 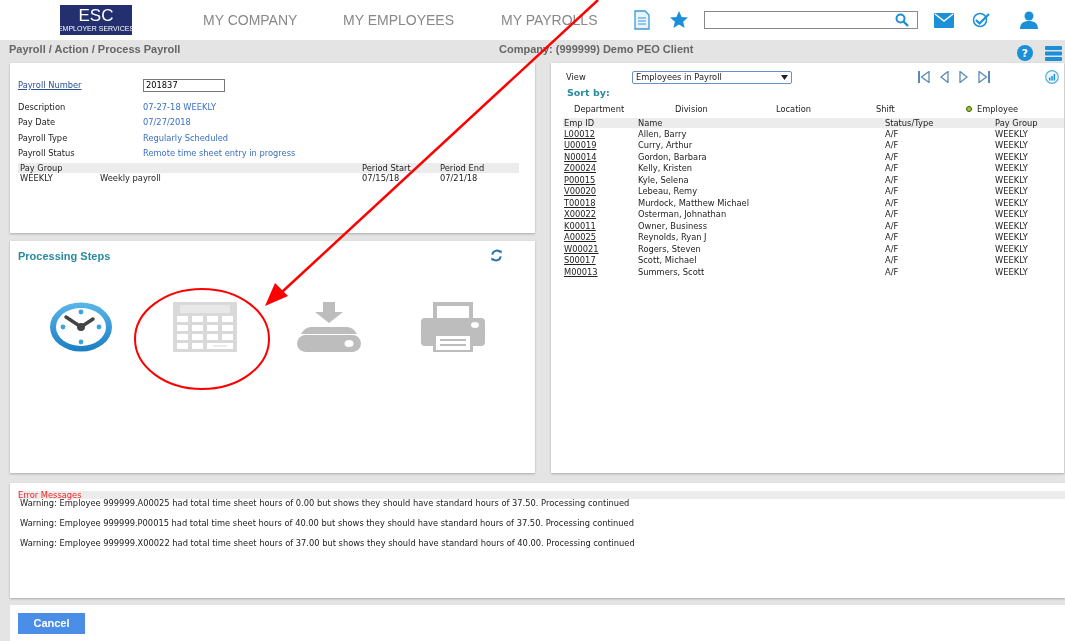 I want to click on nav-link: MY EMPLOYEES, so click(x=422, y=20).